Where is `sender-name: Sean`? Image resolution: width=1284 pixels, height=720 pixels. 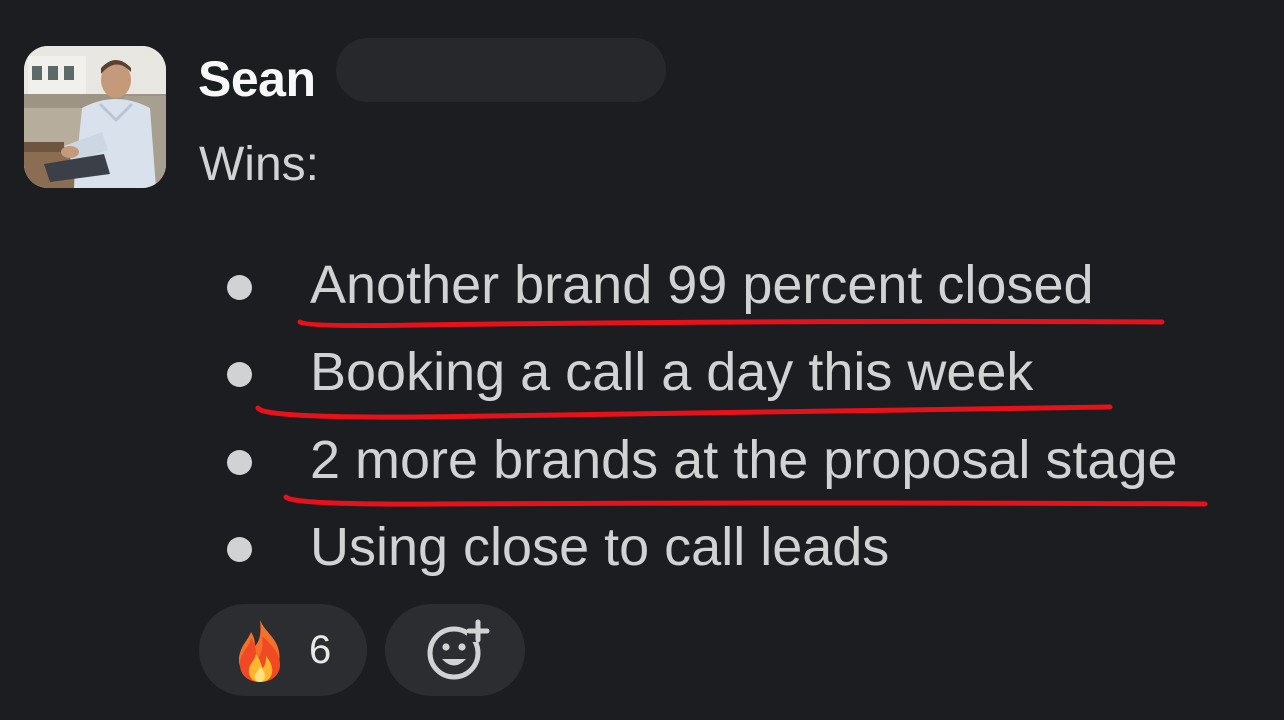 sender-name: Sean is located at coordinates (257, 79).